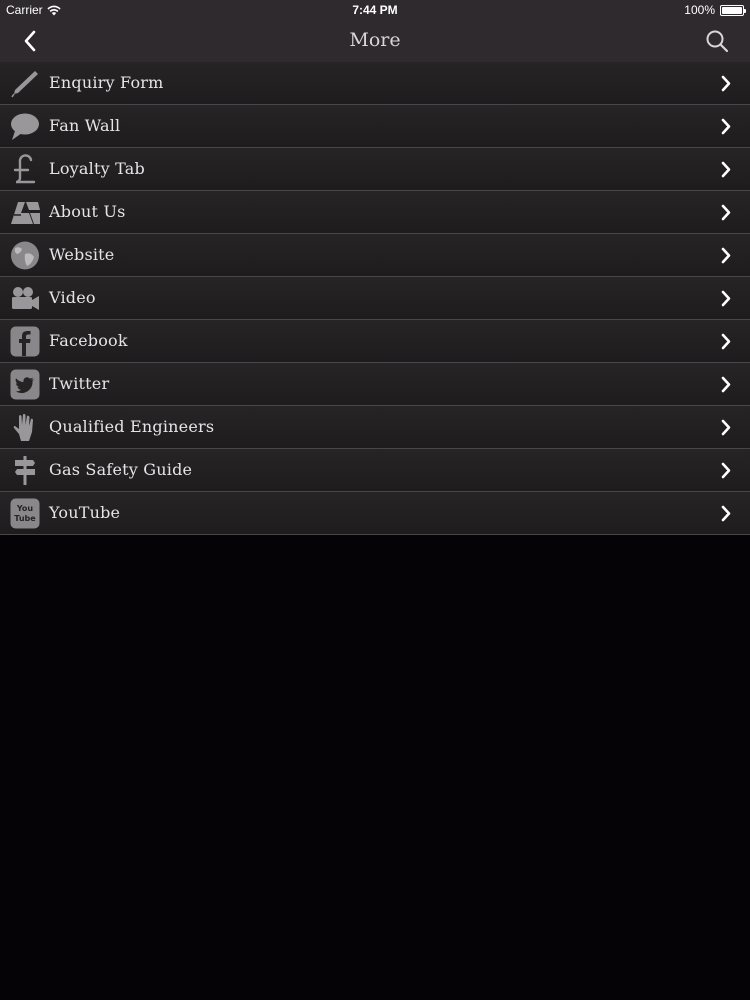 Image resolution: width=750 pixels, height=1000 pixels. Describe the element at coordinates (106, 82) in the screenshot. I see `menu-item-label: Enquiry Form` at that location.